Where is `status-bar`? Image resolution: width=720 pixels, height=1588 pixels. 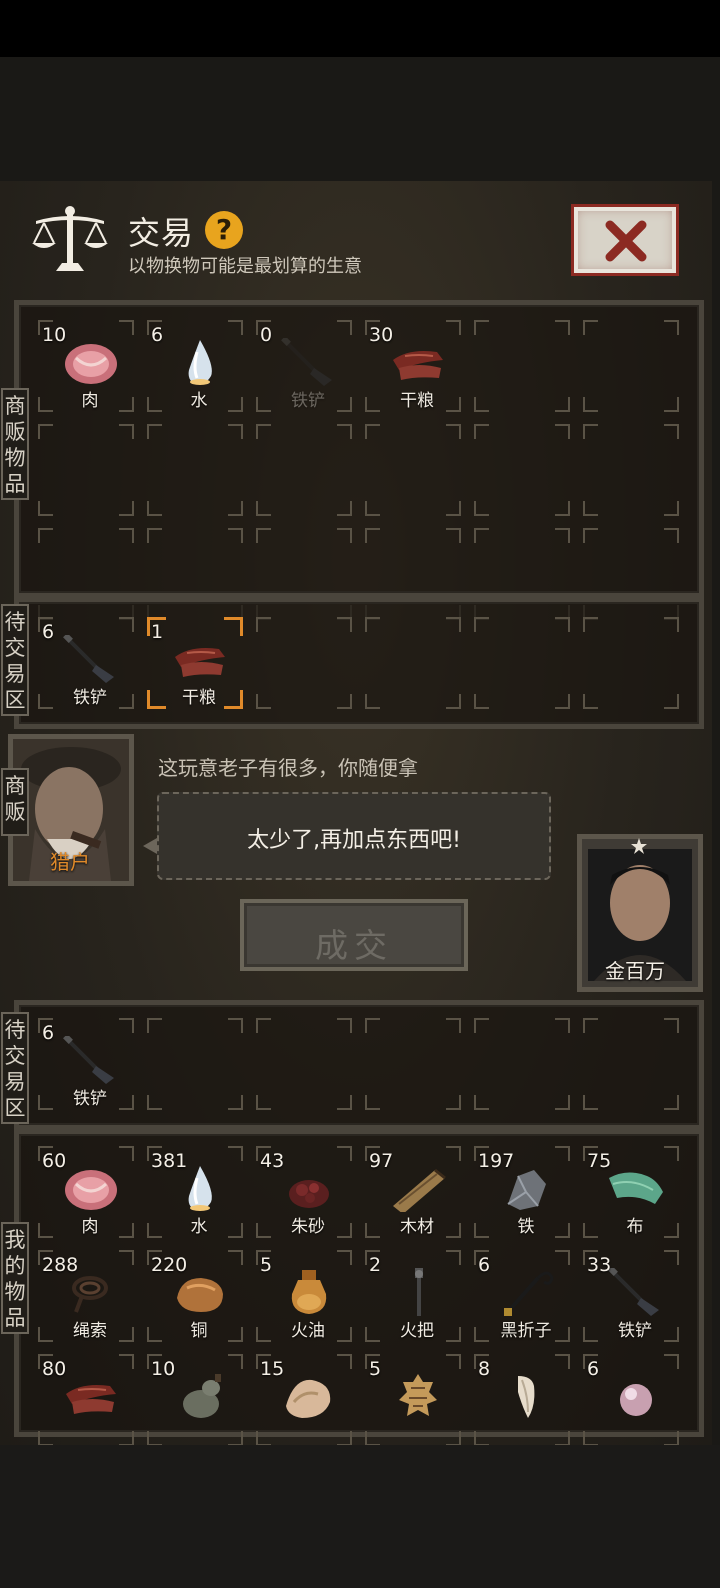
status-bar is located at coordinates (360, 28).